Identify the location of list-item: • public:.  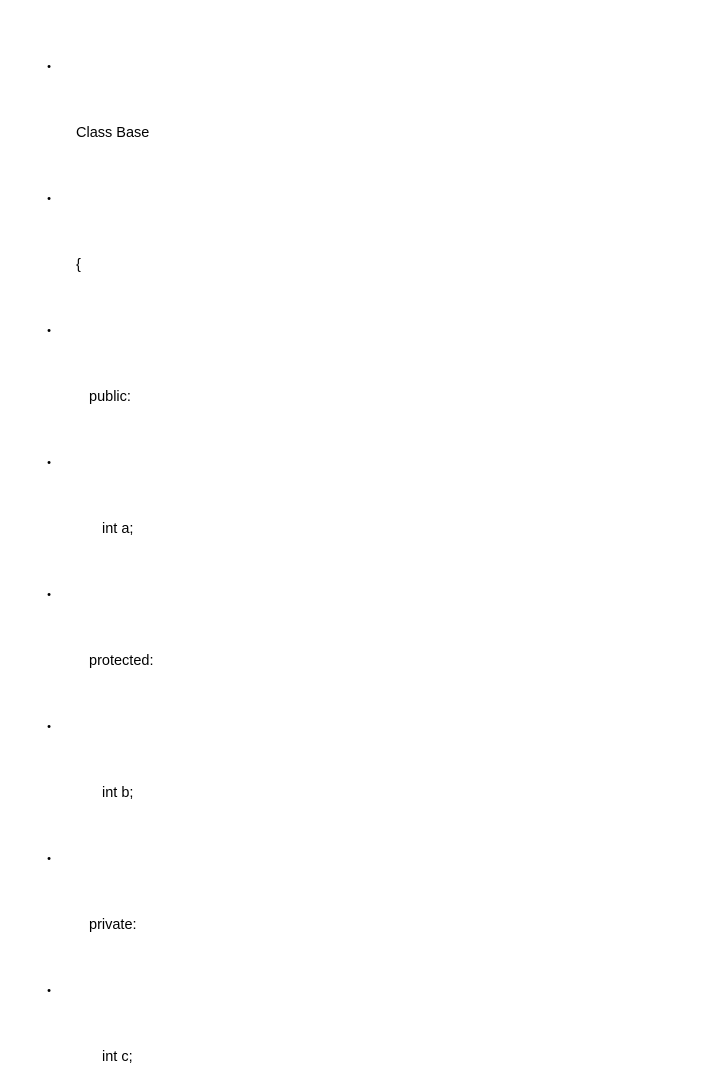
(362, 386).